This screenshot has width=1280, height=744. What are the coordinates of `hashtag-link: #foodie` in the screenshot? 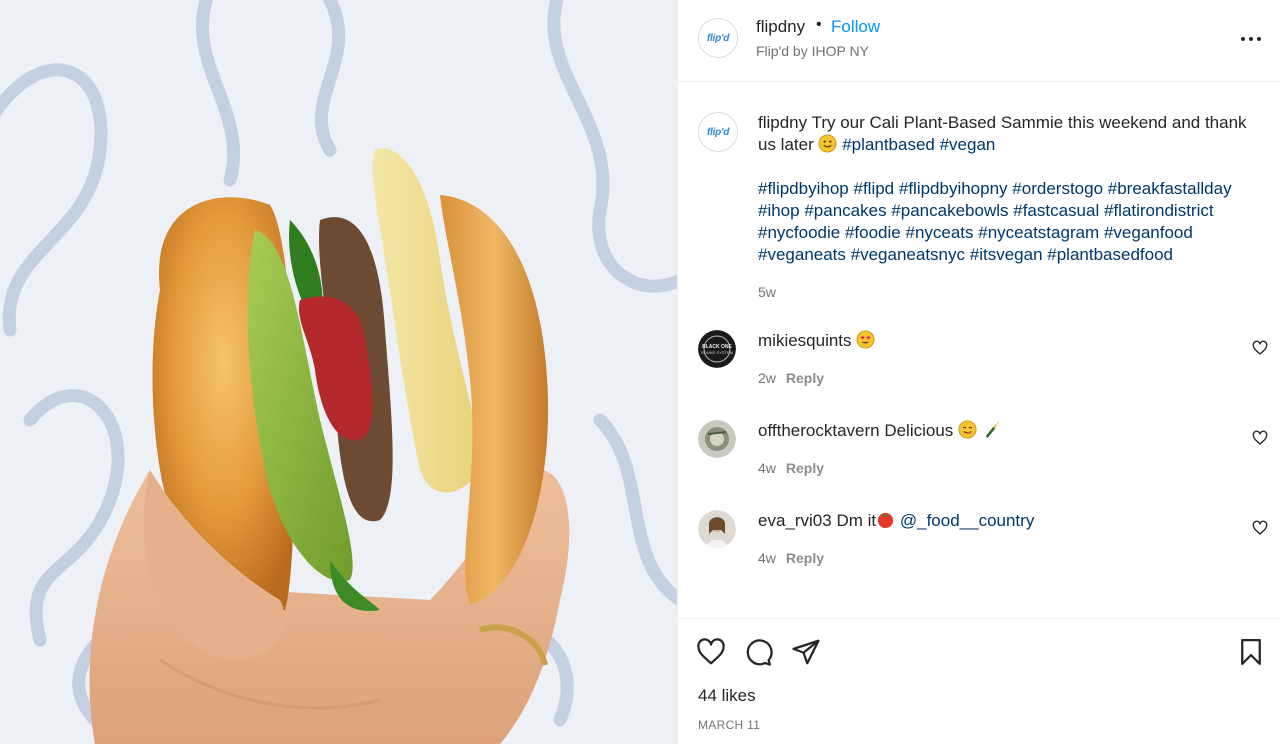 It's located at (873, 232).